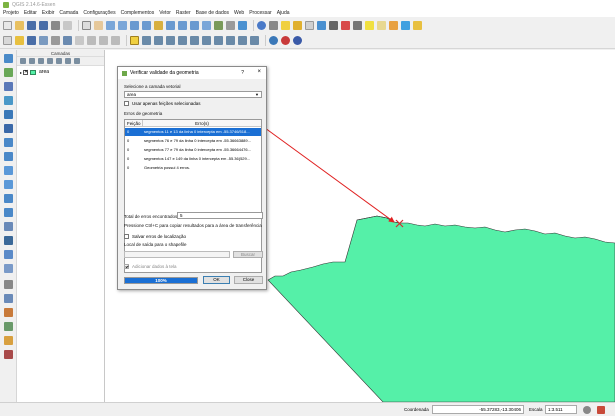 This screenshot has width=615, height=416. What do you see at coordinates (67, 25) in the screenshot?
I see `composer-manager-icon` at bounding box center [67, 25].